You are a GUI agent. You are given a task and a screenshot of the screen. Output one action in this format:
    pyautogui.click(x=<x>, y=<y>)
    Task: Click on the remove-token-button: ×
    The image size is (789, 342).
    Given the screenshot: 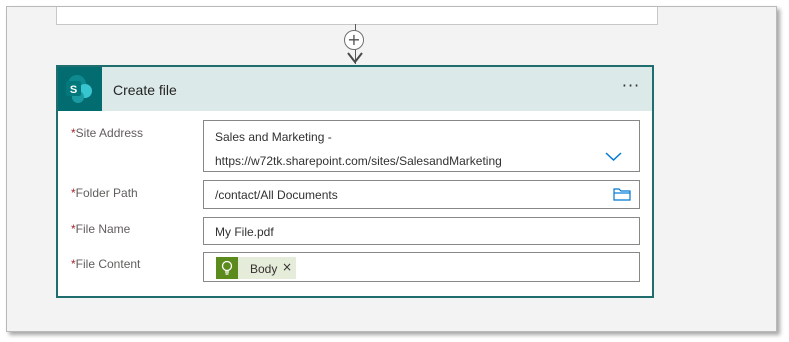 What is the action you would take?
    pyautogui.click(x=287, y=267)
    